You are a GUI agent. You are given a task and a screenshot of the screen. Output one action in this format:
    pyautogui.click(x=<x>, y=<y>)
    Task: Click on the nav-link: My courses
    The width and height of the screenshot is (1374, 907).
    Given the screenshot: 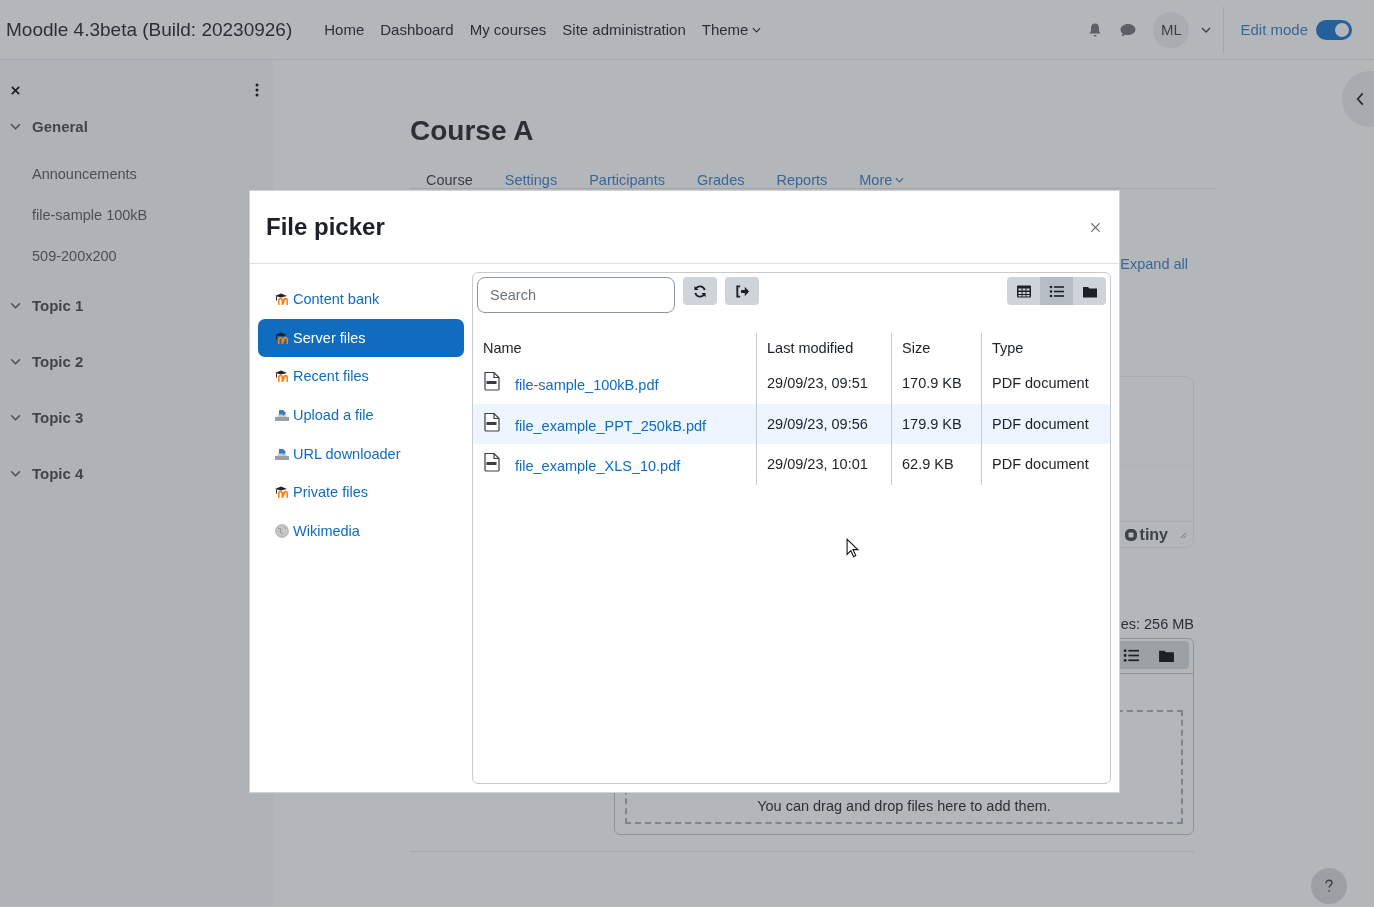 What is the action you would take?
    pyautogui.click(x=508, y=29)
    